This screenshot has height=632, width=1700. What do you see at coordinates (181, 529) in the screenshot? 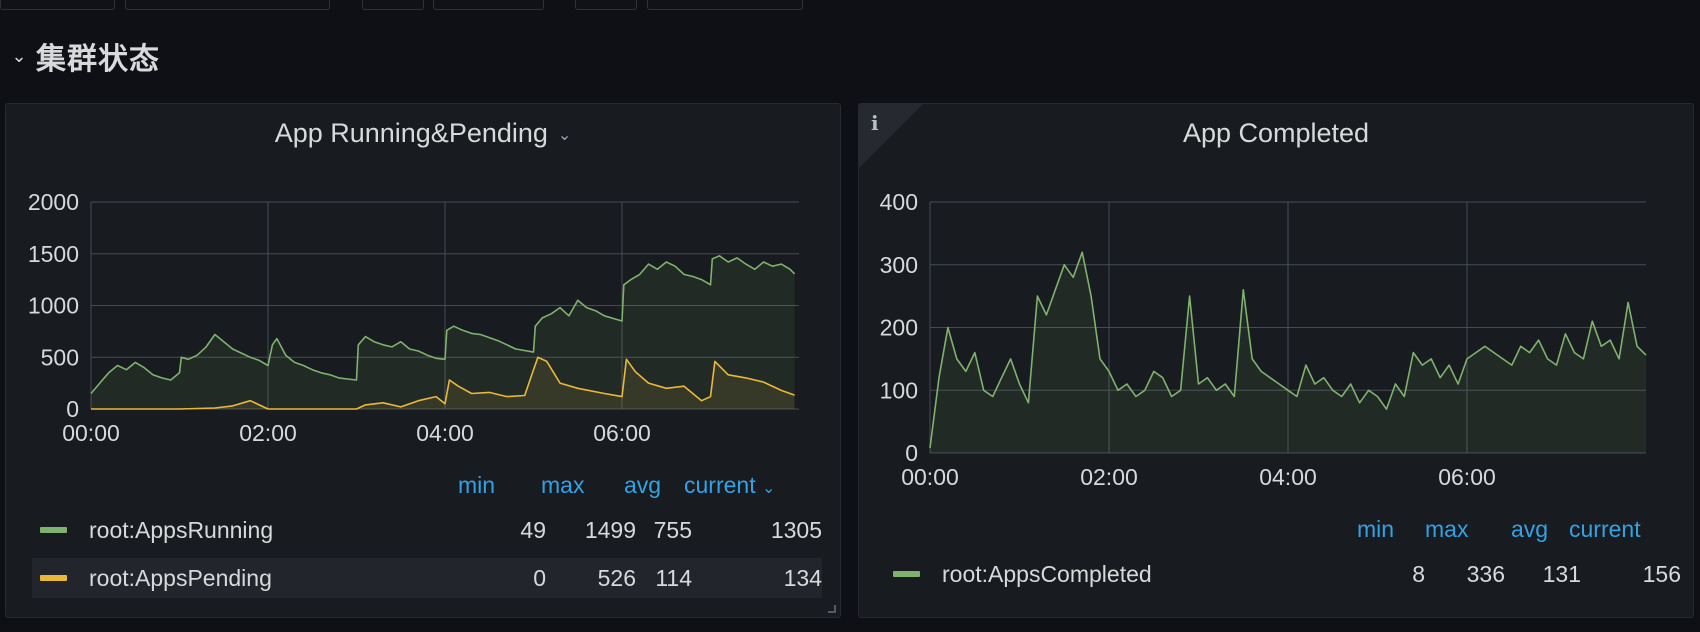
I see `legend-series-name: root:AppsRunning` at bounding box center [181, 529].